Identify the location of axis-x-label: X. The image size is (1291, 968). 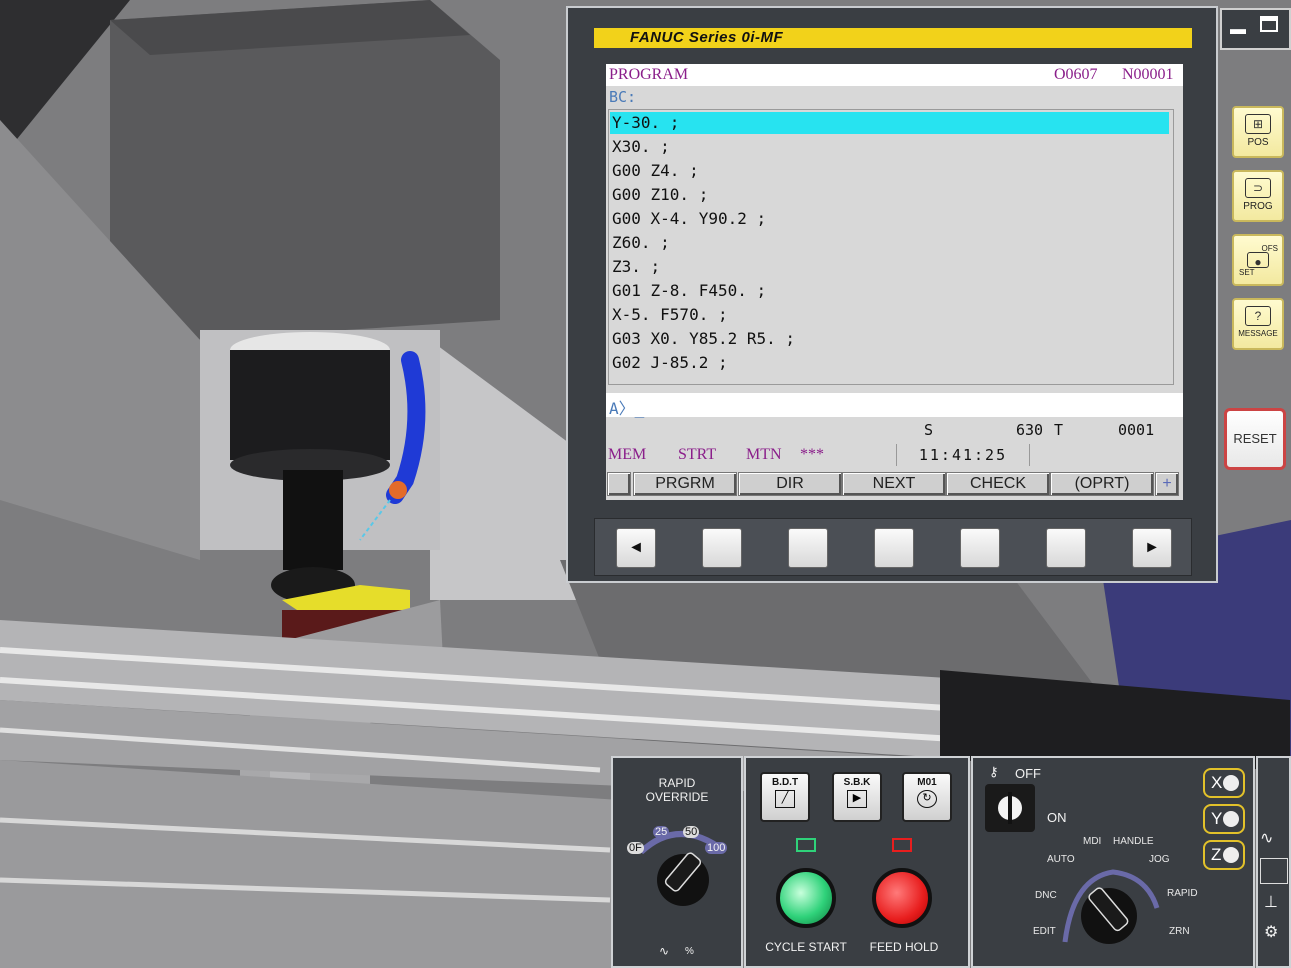
(1217, 782).